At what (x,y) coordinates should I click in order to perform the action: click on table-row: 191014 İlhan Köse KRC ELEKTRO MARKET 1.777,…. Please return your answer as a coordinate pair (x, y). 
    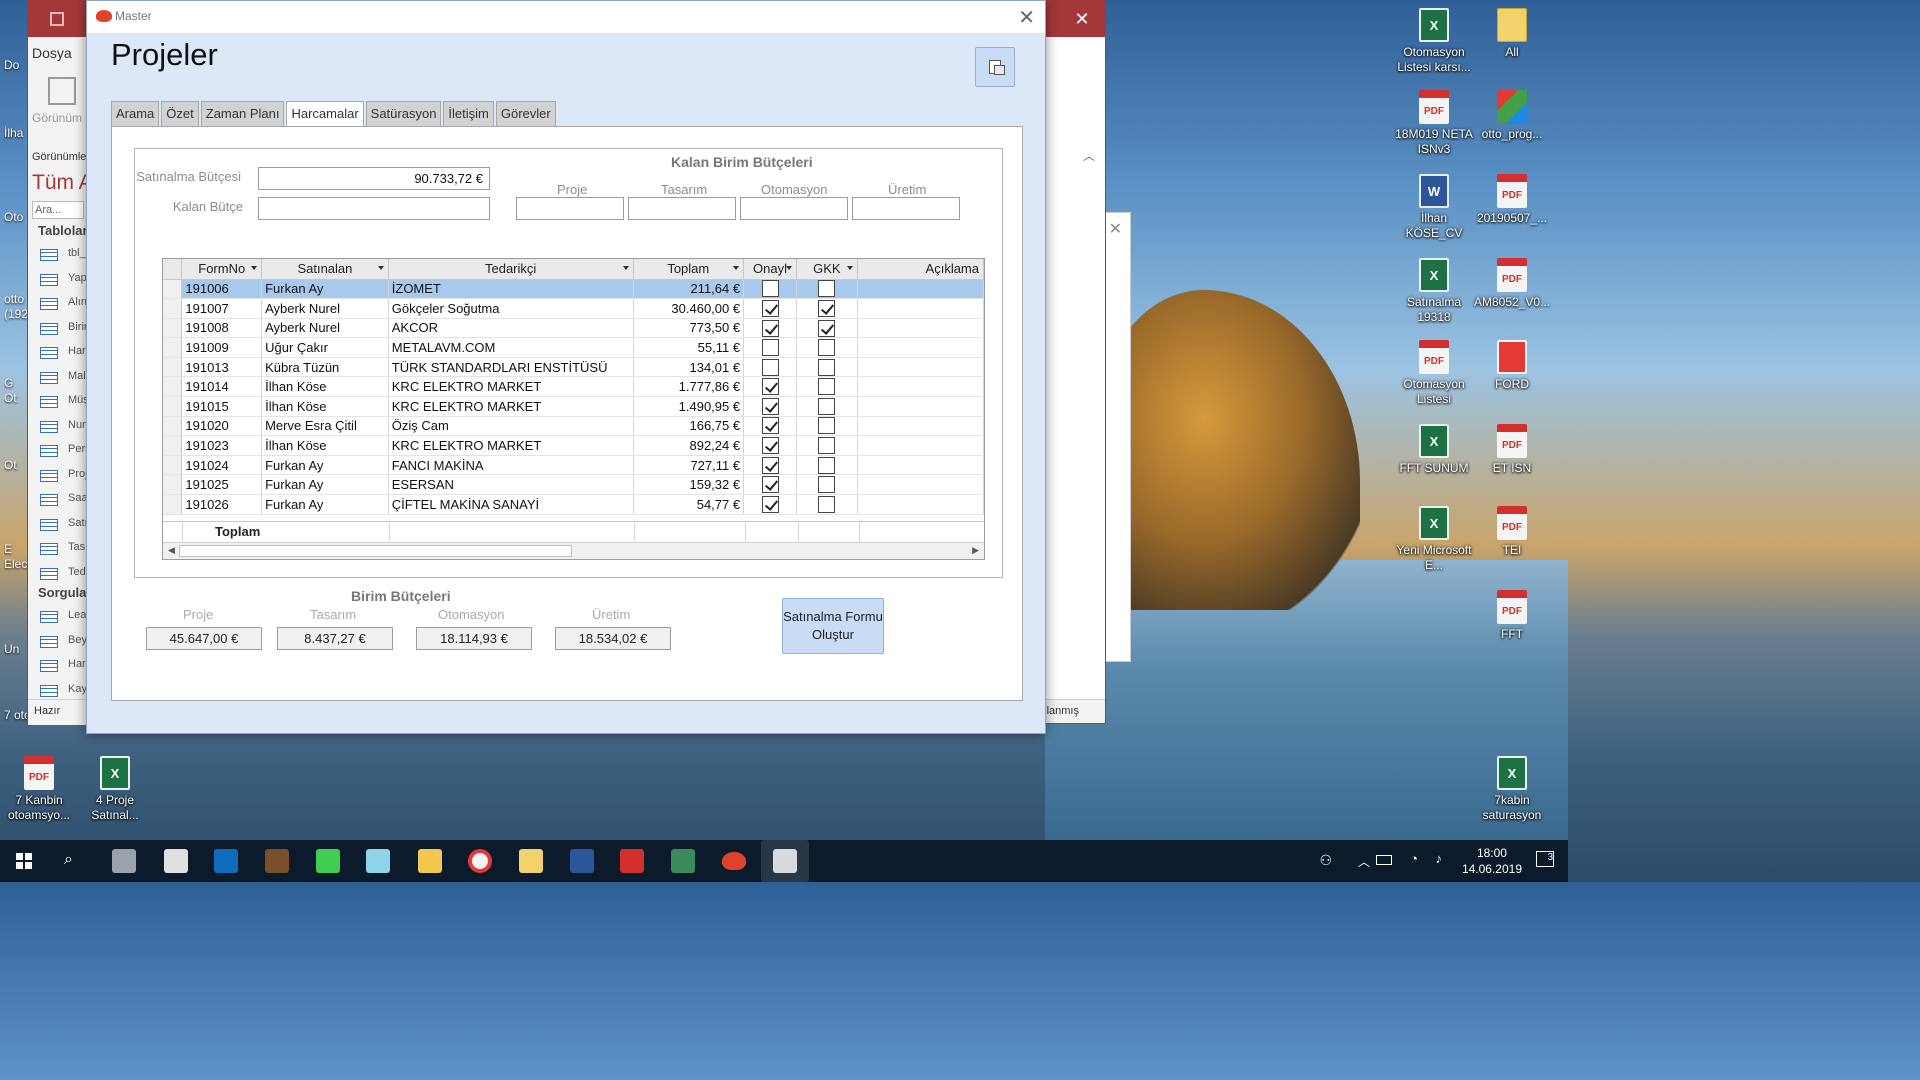
    Looking at the image, I should click on (573, 387).